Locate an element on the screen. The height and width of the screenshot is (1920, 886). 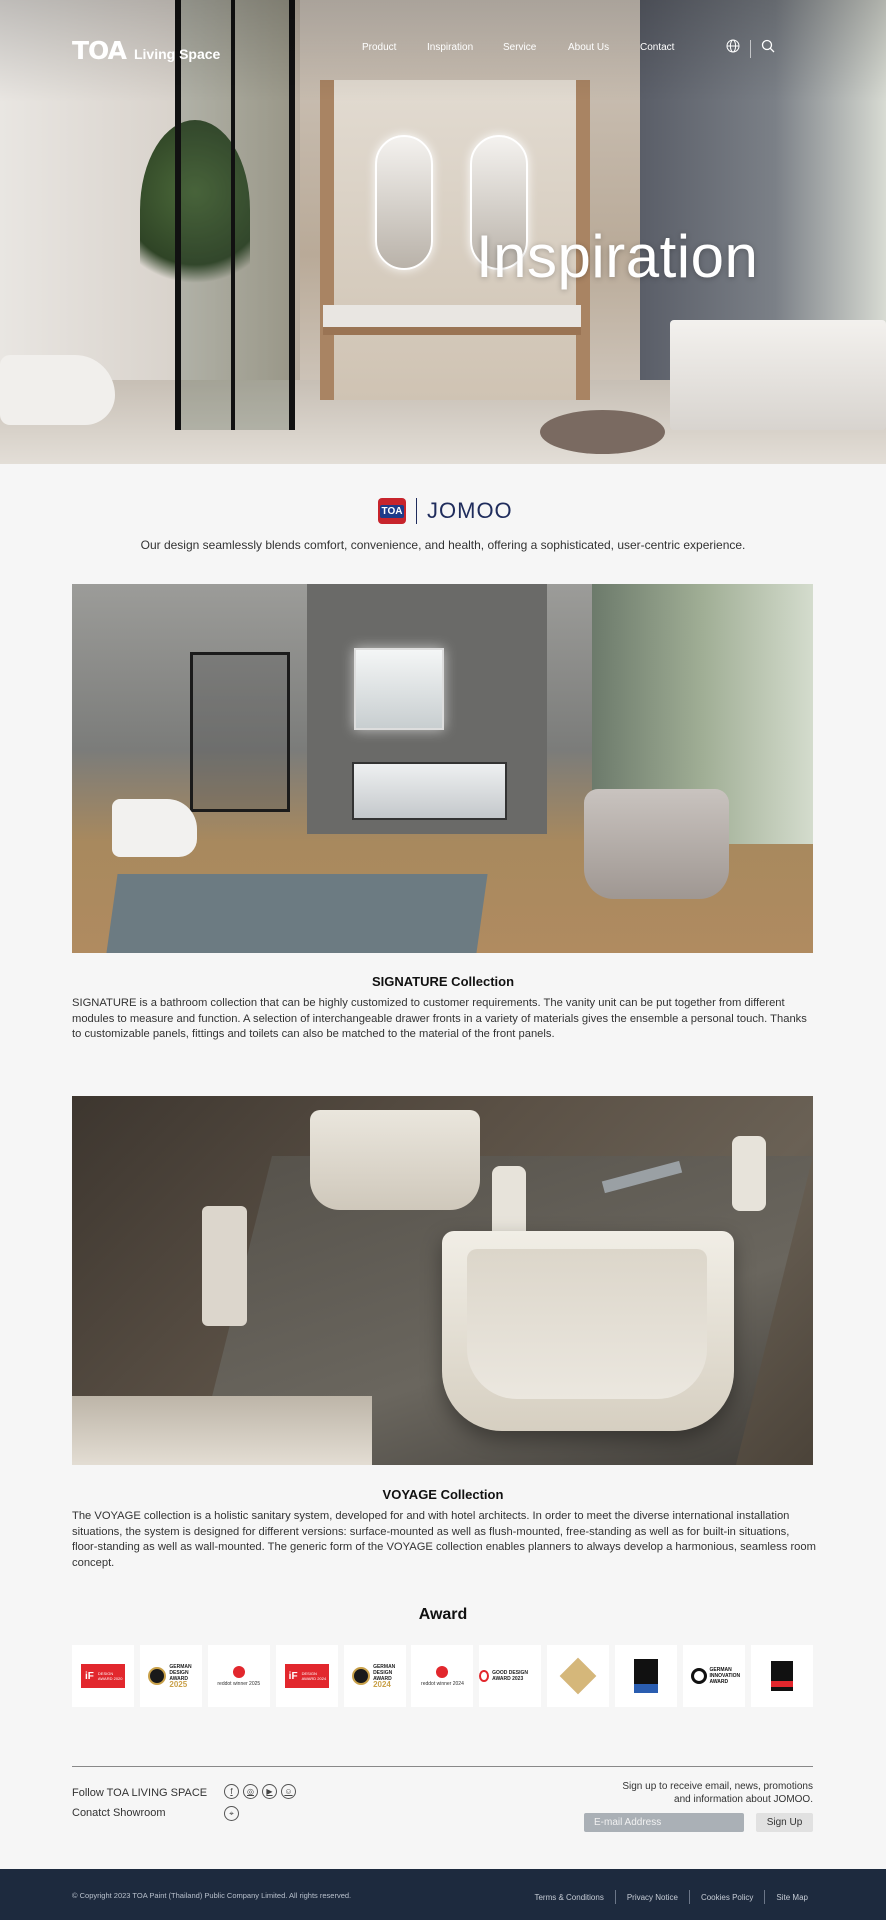
terms-link: Terms & Conditions is located at coordinates (568, 1897).